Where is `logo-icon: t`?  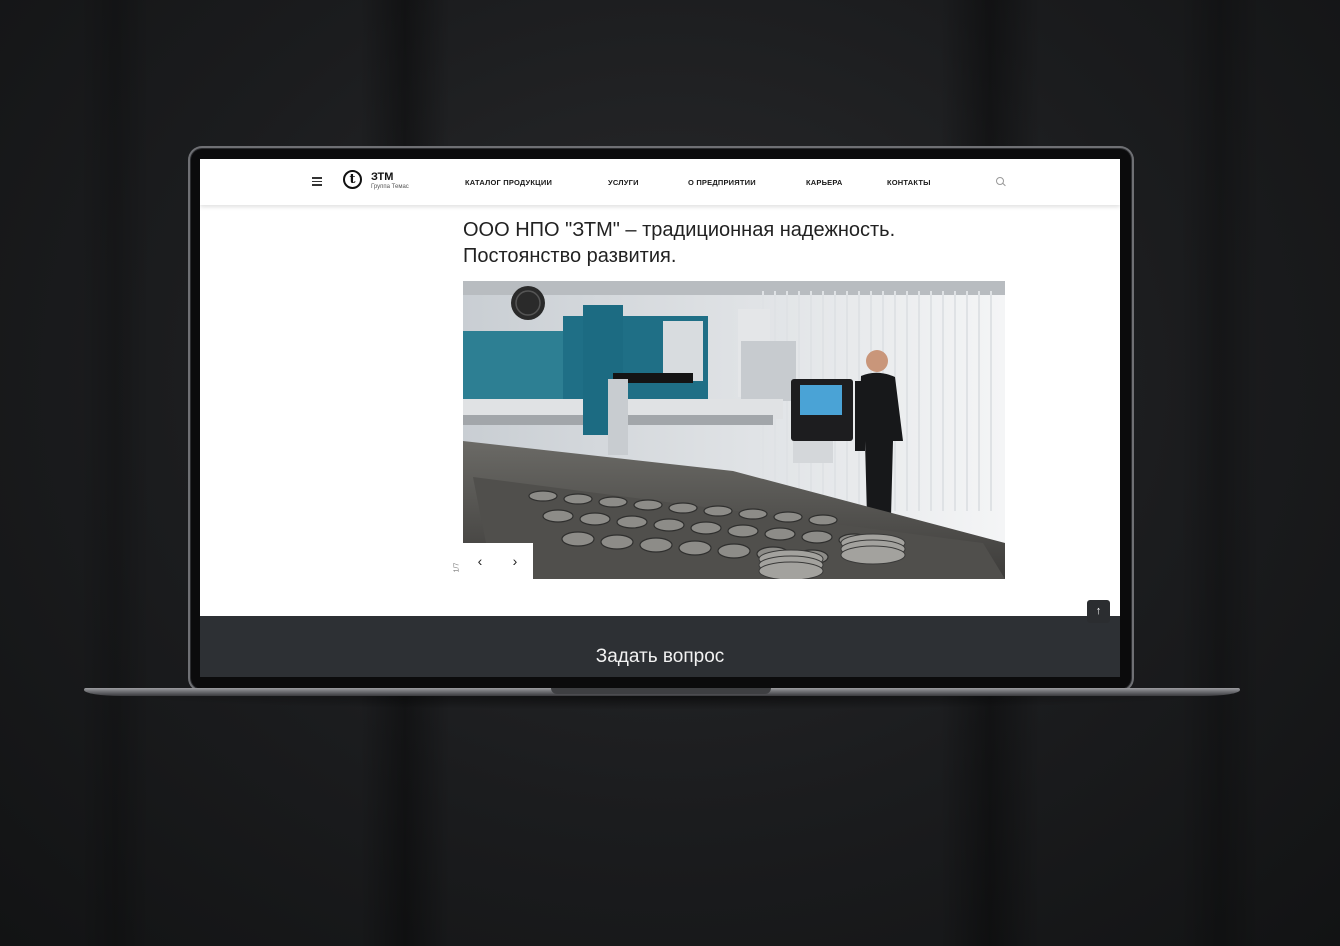 logo-icon: t is located at coordinates (352, 179).